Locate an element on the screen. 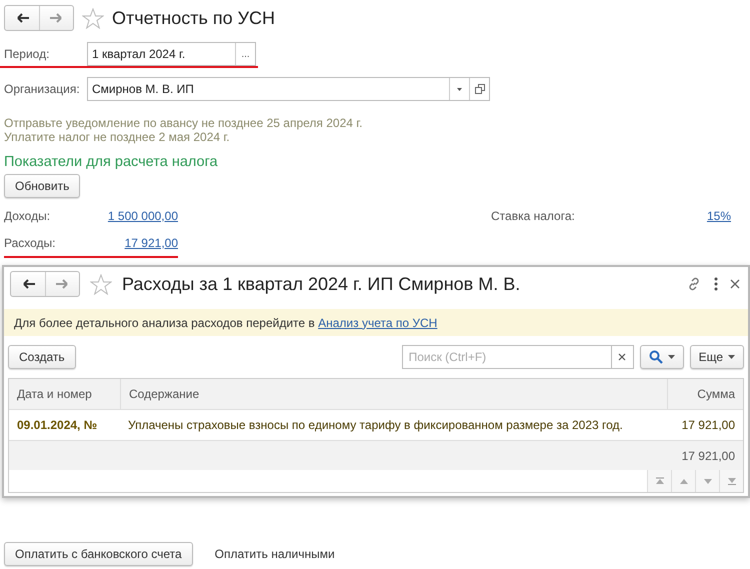 This screenshot has height=569, width=750. pay-cash-link: Оплатить наличными is located at coordinates (274, 553).